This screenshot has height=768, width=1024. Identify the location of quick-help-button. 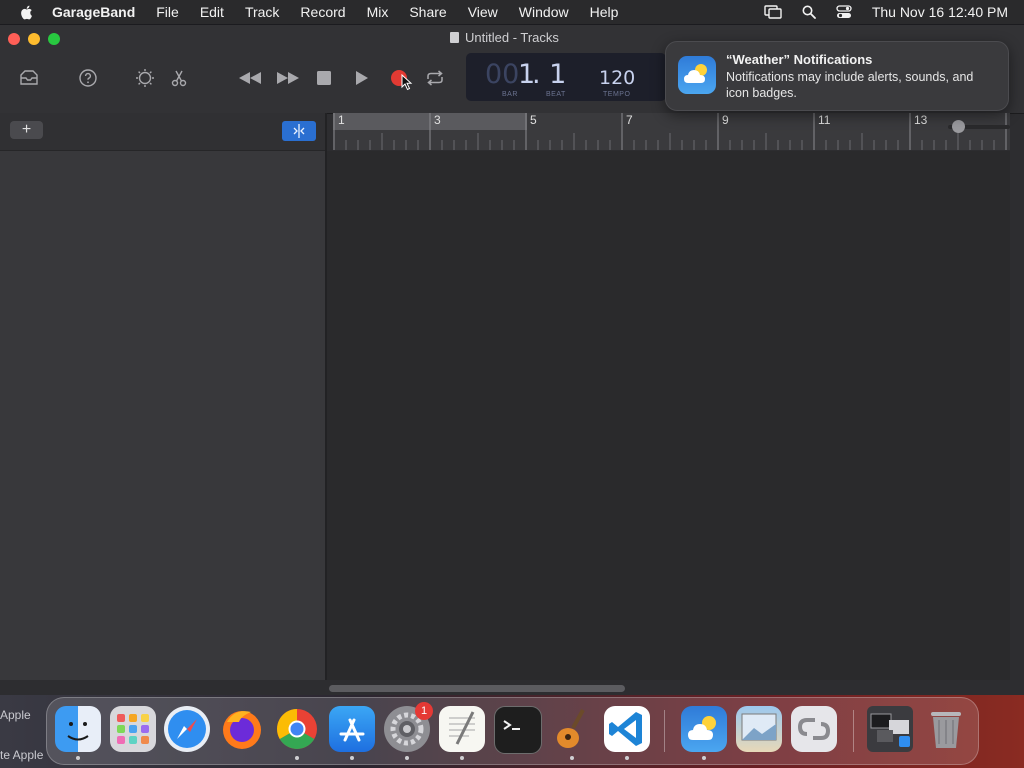
(88, 78).